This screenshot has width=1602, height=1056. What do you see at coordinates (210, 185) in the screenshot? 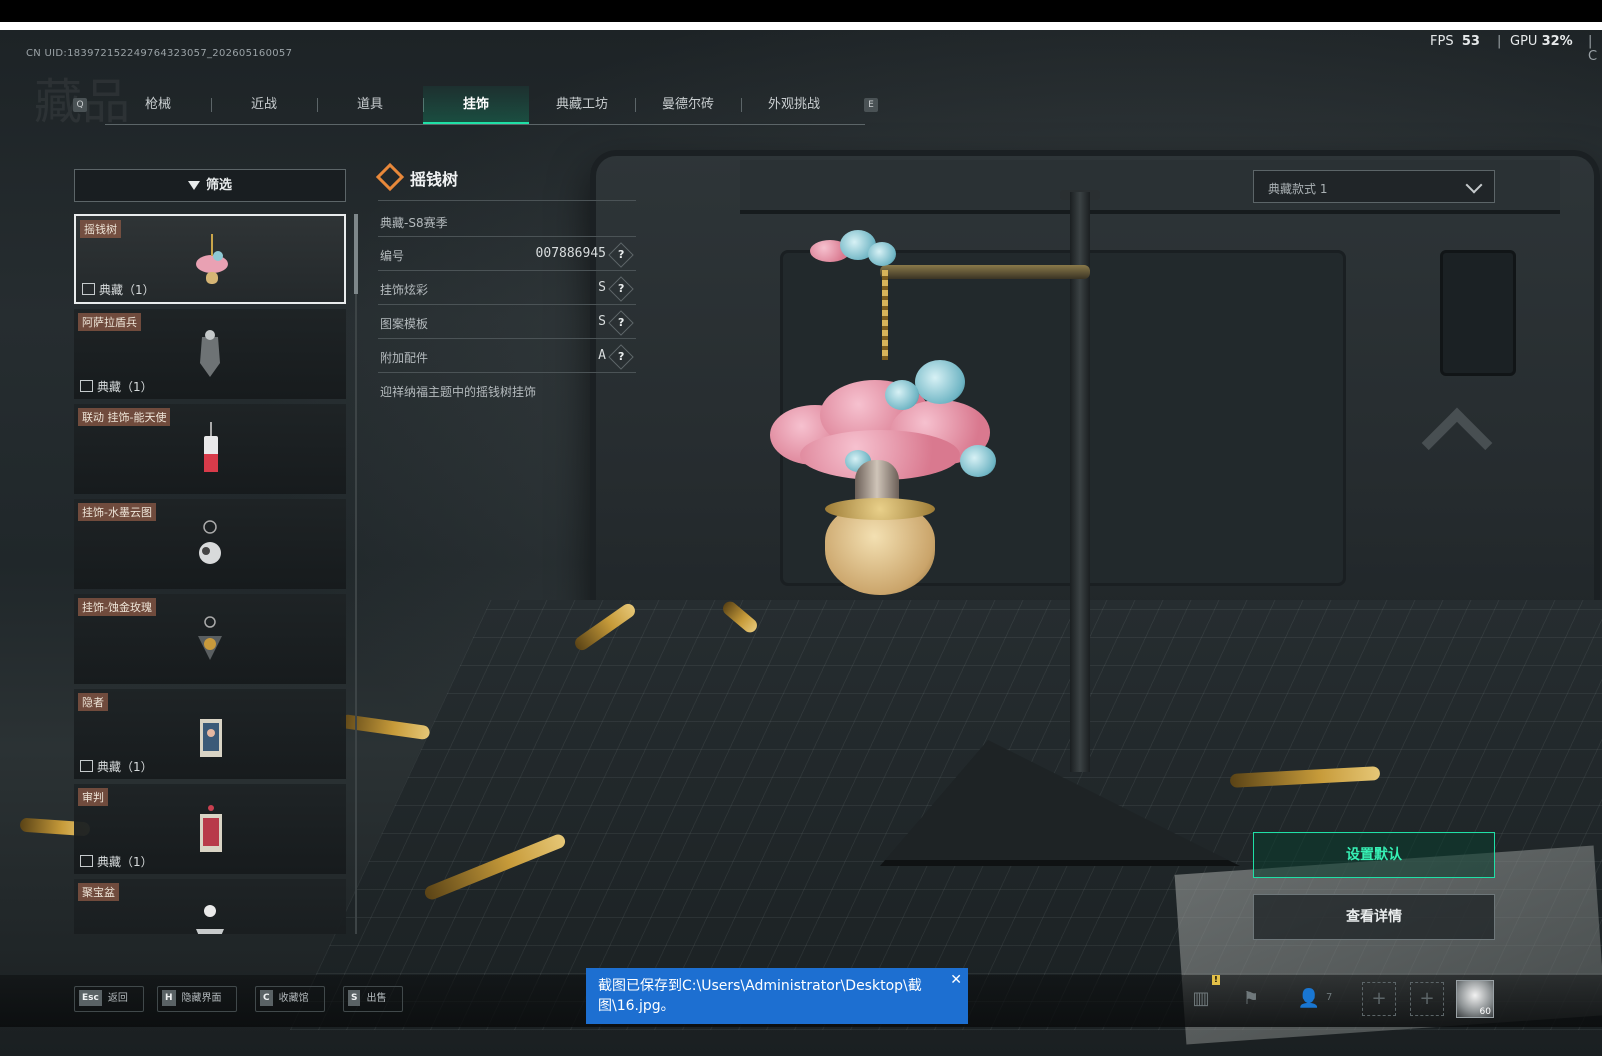
I see `filter-button: 筛选` at bounding box center [210, 185].